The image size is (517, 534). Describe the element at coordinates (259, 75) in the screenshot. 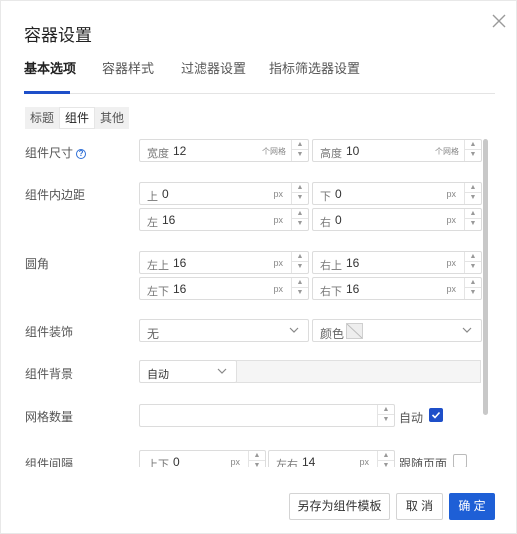

I see `main-tabs: 基本选项 容器样式 过滤器设置 指标筛选器设置` at that location.